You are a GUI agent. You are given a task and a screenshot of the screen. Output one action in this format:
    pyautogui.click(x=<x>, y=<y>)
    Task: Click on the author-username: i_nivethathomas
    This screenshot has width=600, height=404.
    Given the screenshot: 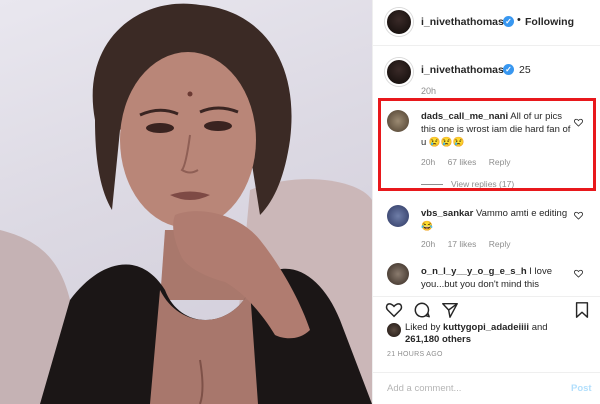 What is the action you would take?
    pyautogui.click(x=462, y=22)
    